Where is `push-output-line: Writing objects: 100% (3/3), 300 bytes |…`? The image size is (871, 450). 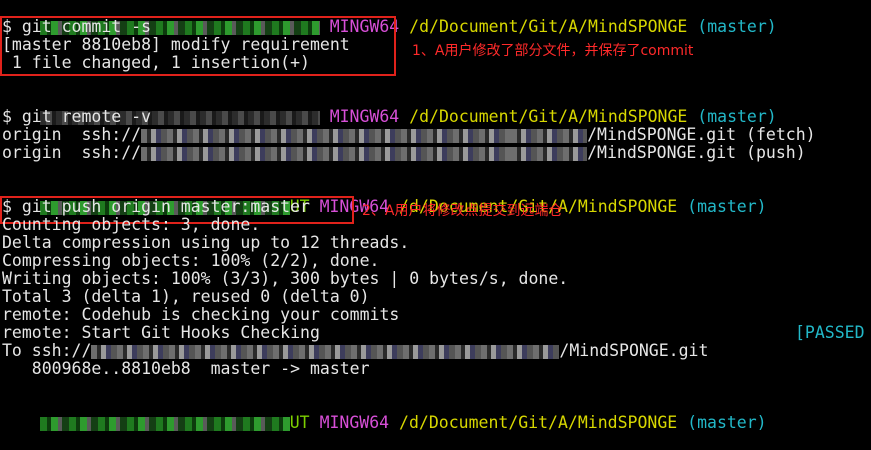
push-output-line: Writing objects: 100% (3/3), 300 bytes |… is located at coordinates (285, 278).